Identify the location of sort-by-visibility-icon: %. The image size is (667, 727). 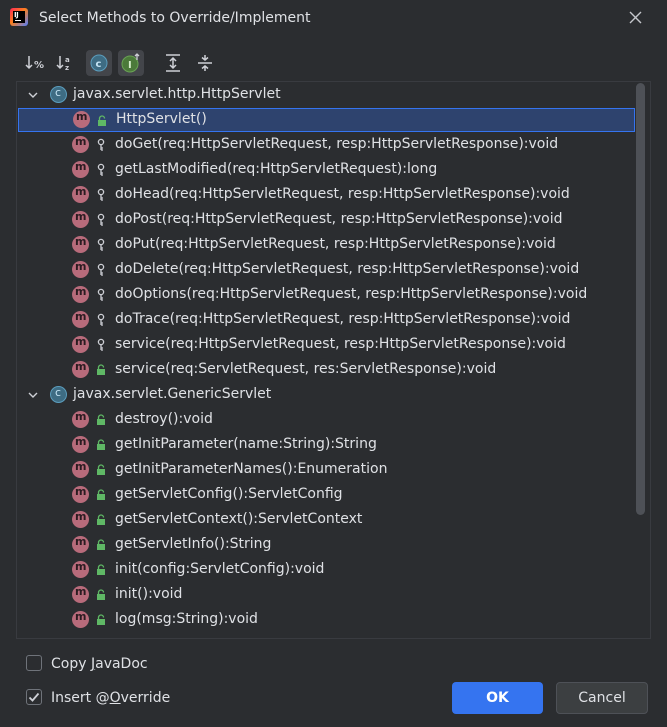
(34, 63).